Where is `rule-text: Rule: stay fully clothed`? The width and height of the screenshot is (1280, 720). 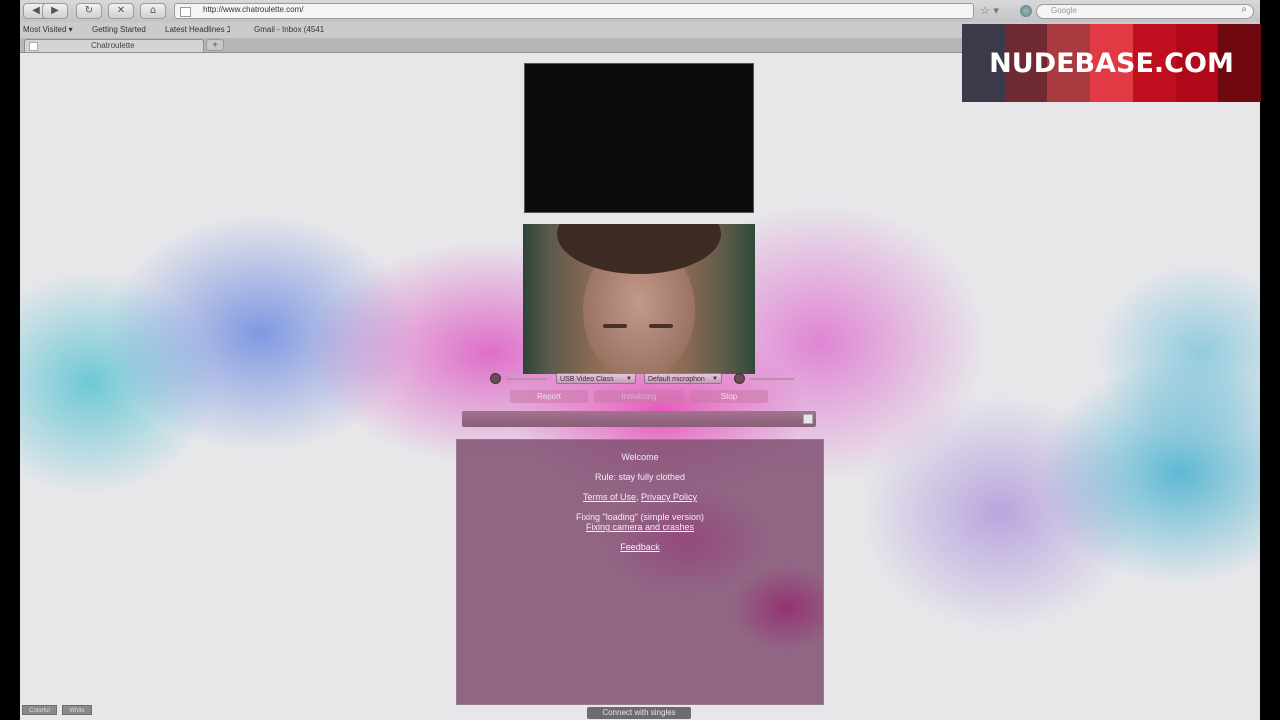 rule-text: Rule: stay fully clothed is located at coordinates (640, 477).